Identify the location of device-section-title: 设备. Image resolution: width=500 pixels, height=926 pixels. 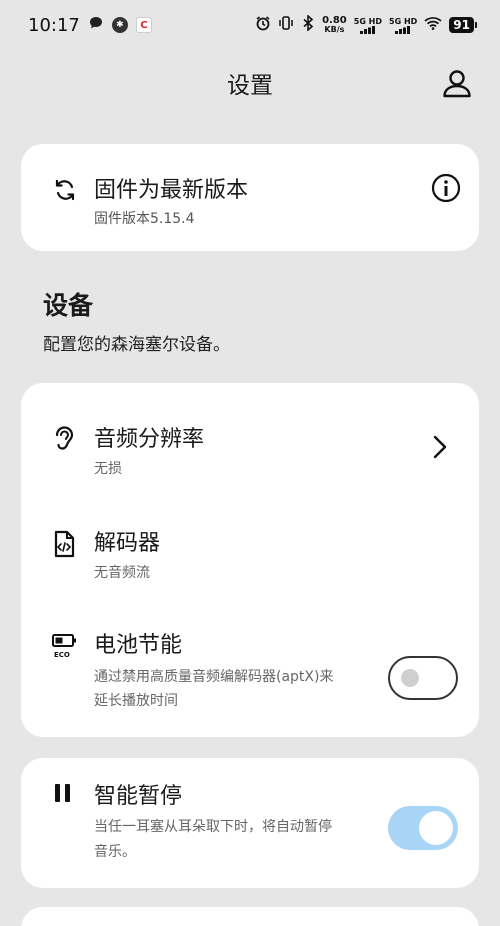
(68, 305).